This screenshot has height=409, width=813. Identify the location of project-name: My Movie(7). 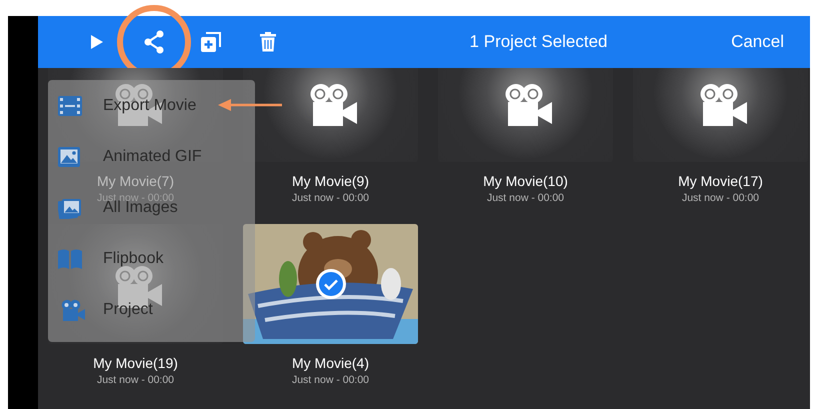
(135, 181).